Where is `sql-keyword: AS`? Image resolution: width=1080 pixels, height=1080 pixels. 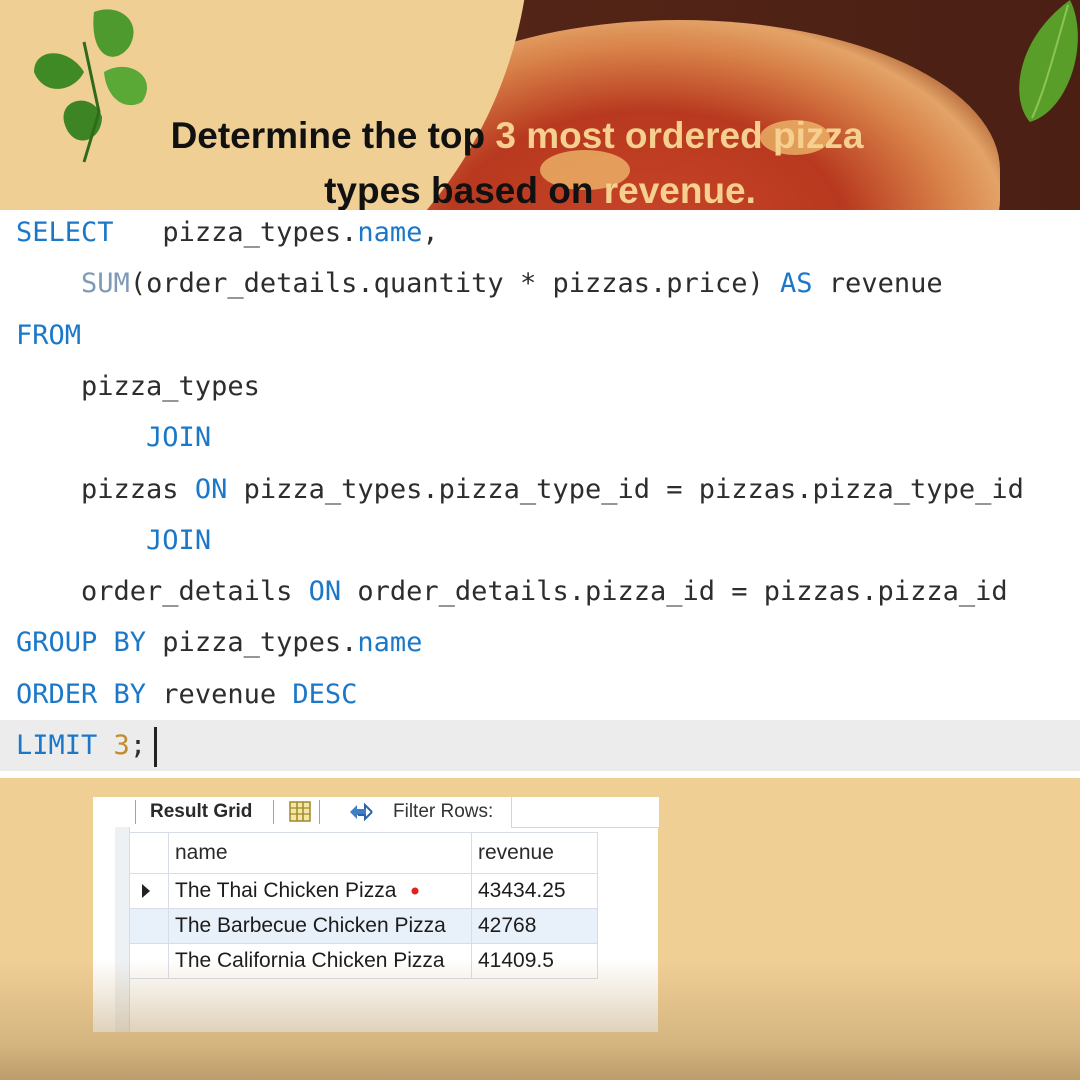 sql-keyword: AS is located at coordinates (796, 284).